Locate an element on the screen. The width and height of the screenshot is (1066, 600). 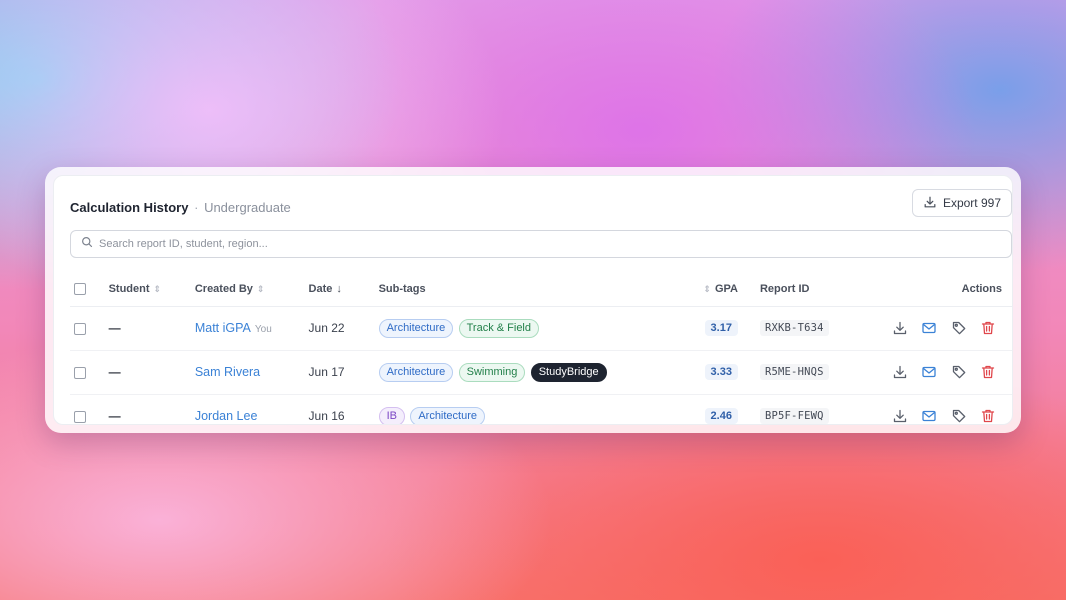
gpa-cell: 2.46 is located at coordinates (713, 409).